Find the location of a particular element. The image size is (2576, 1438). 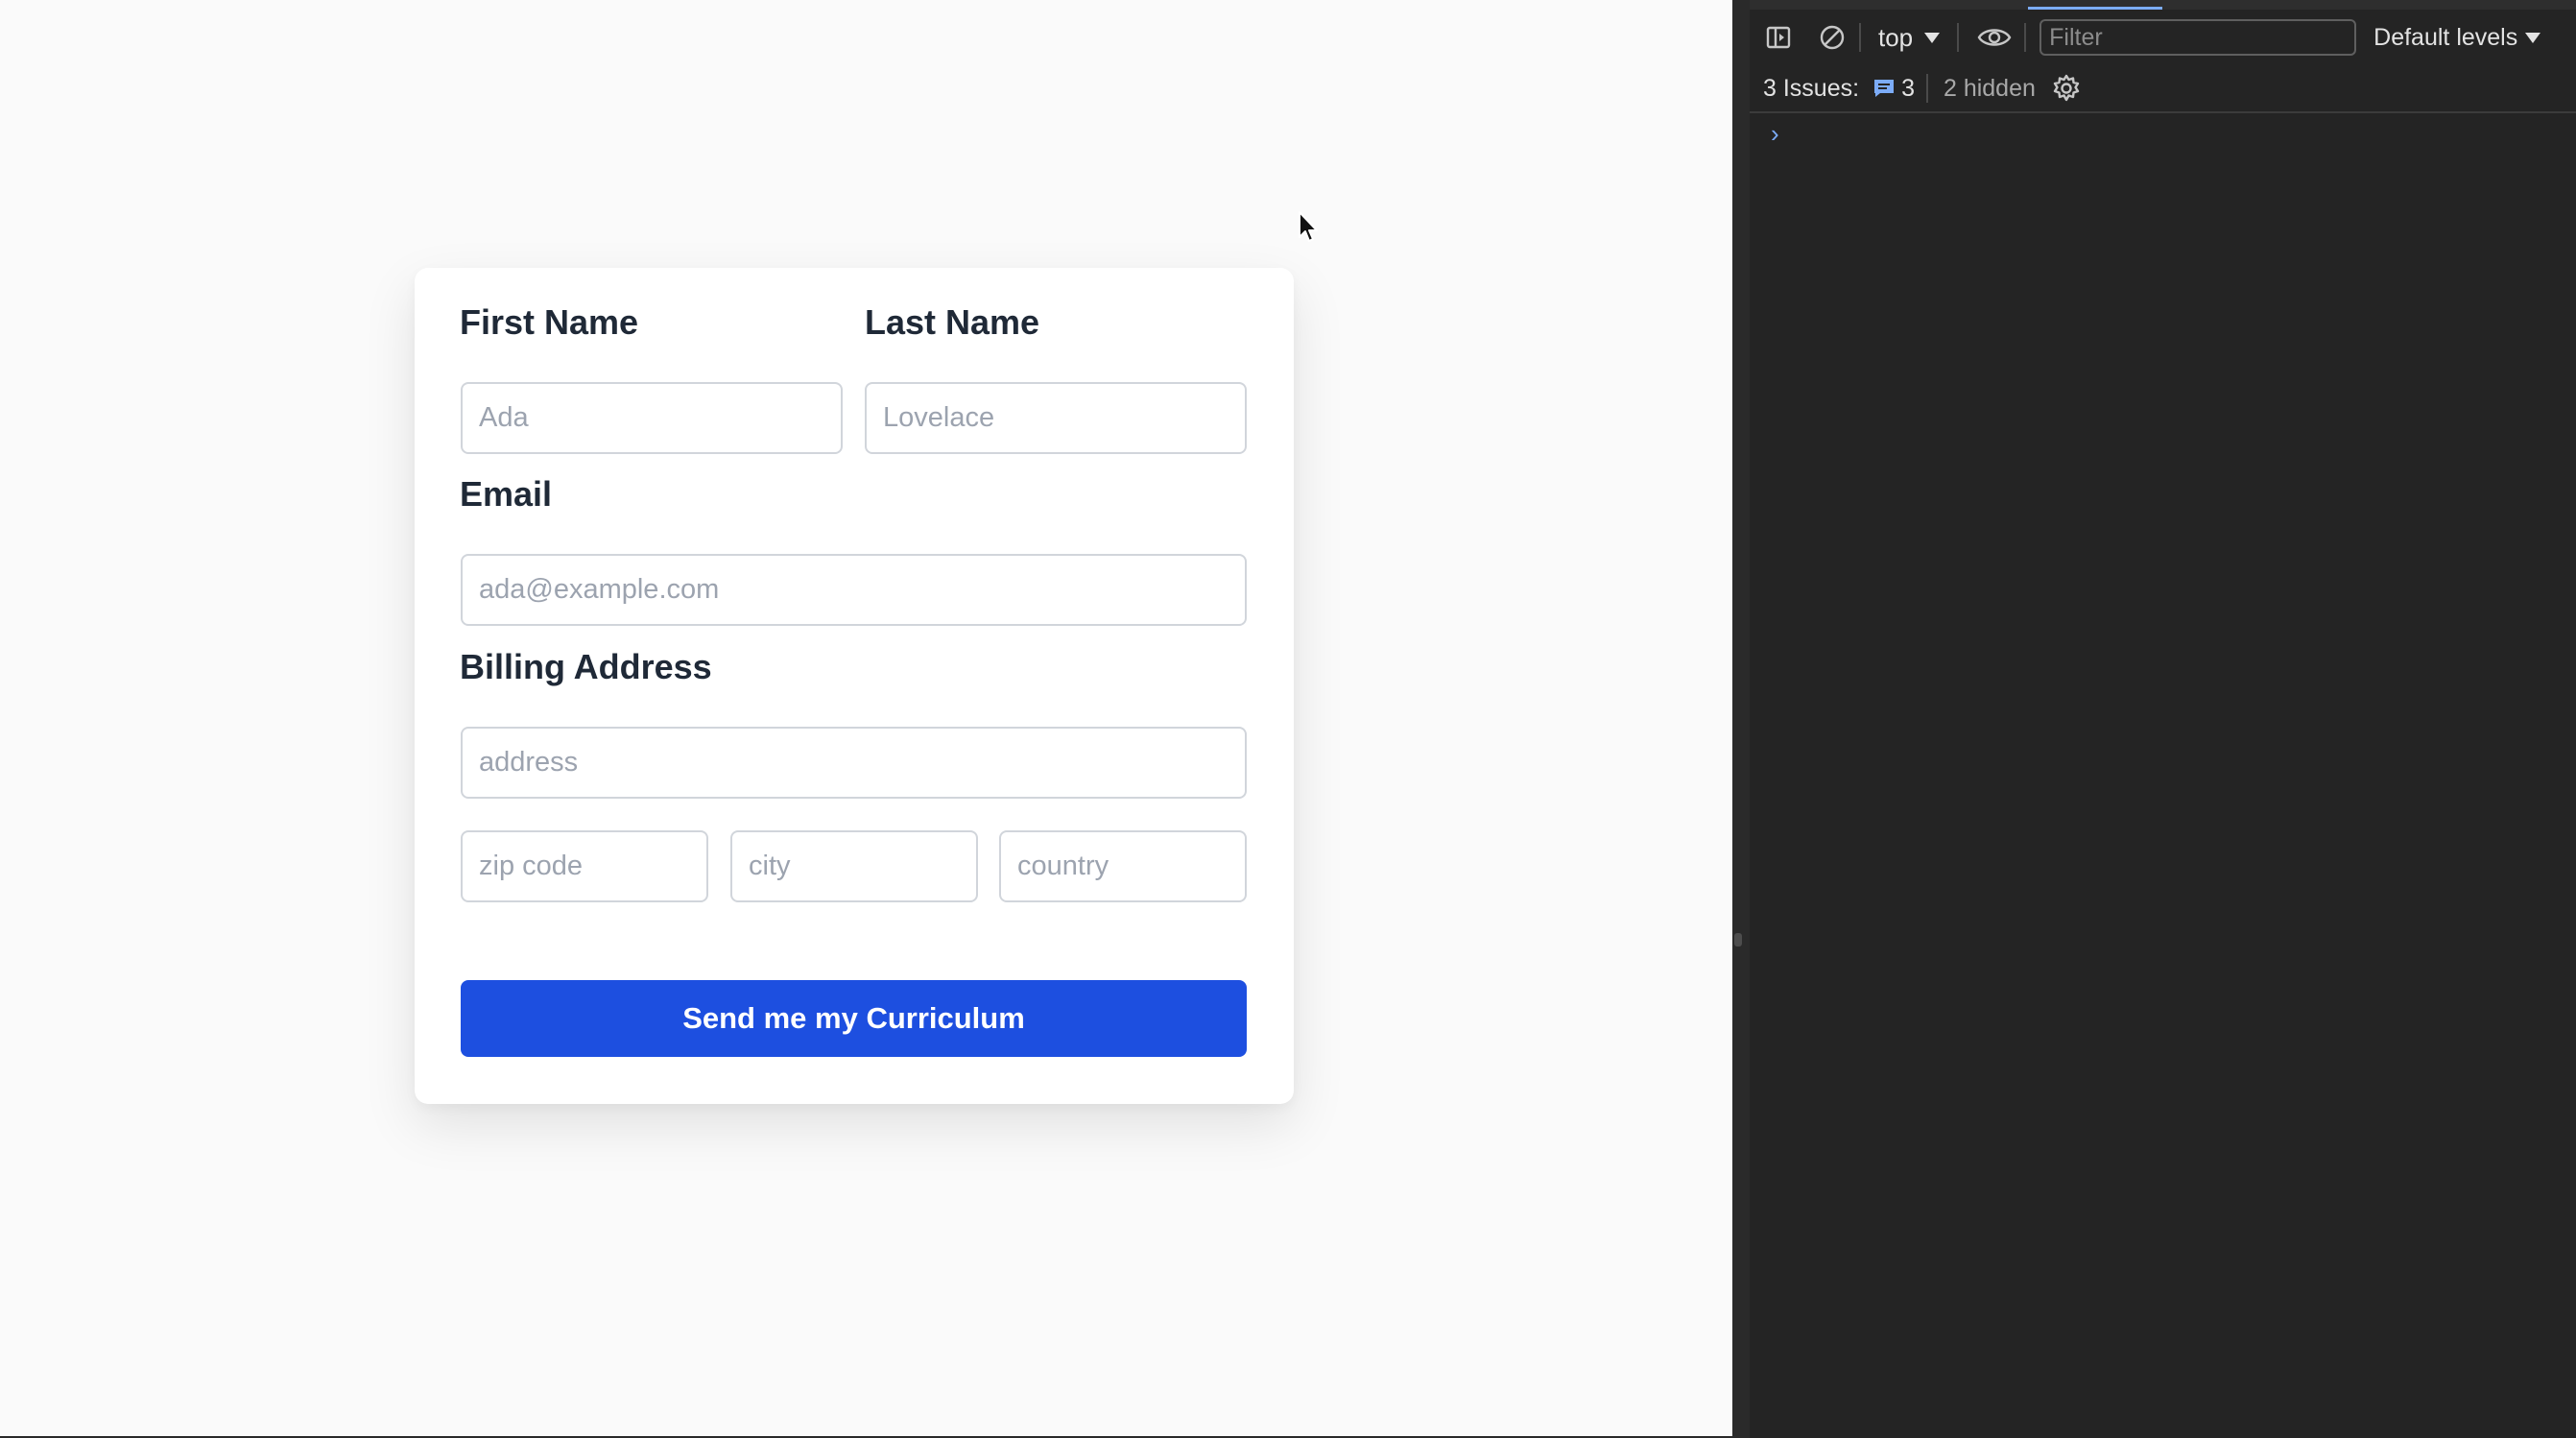

mouse-cursor-icon is located at coordinates (1308, 226).